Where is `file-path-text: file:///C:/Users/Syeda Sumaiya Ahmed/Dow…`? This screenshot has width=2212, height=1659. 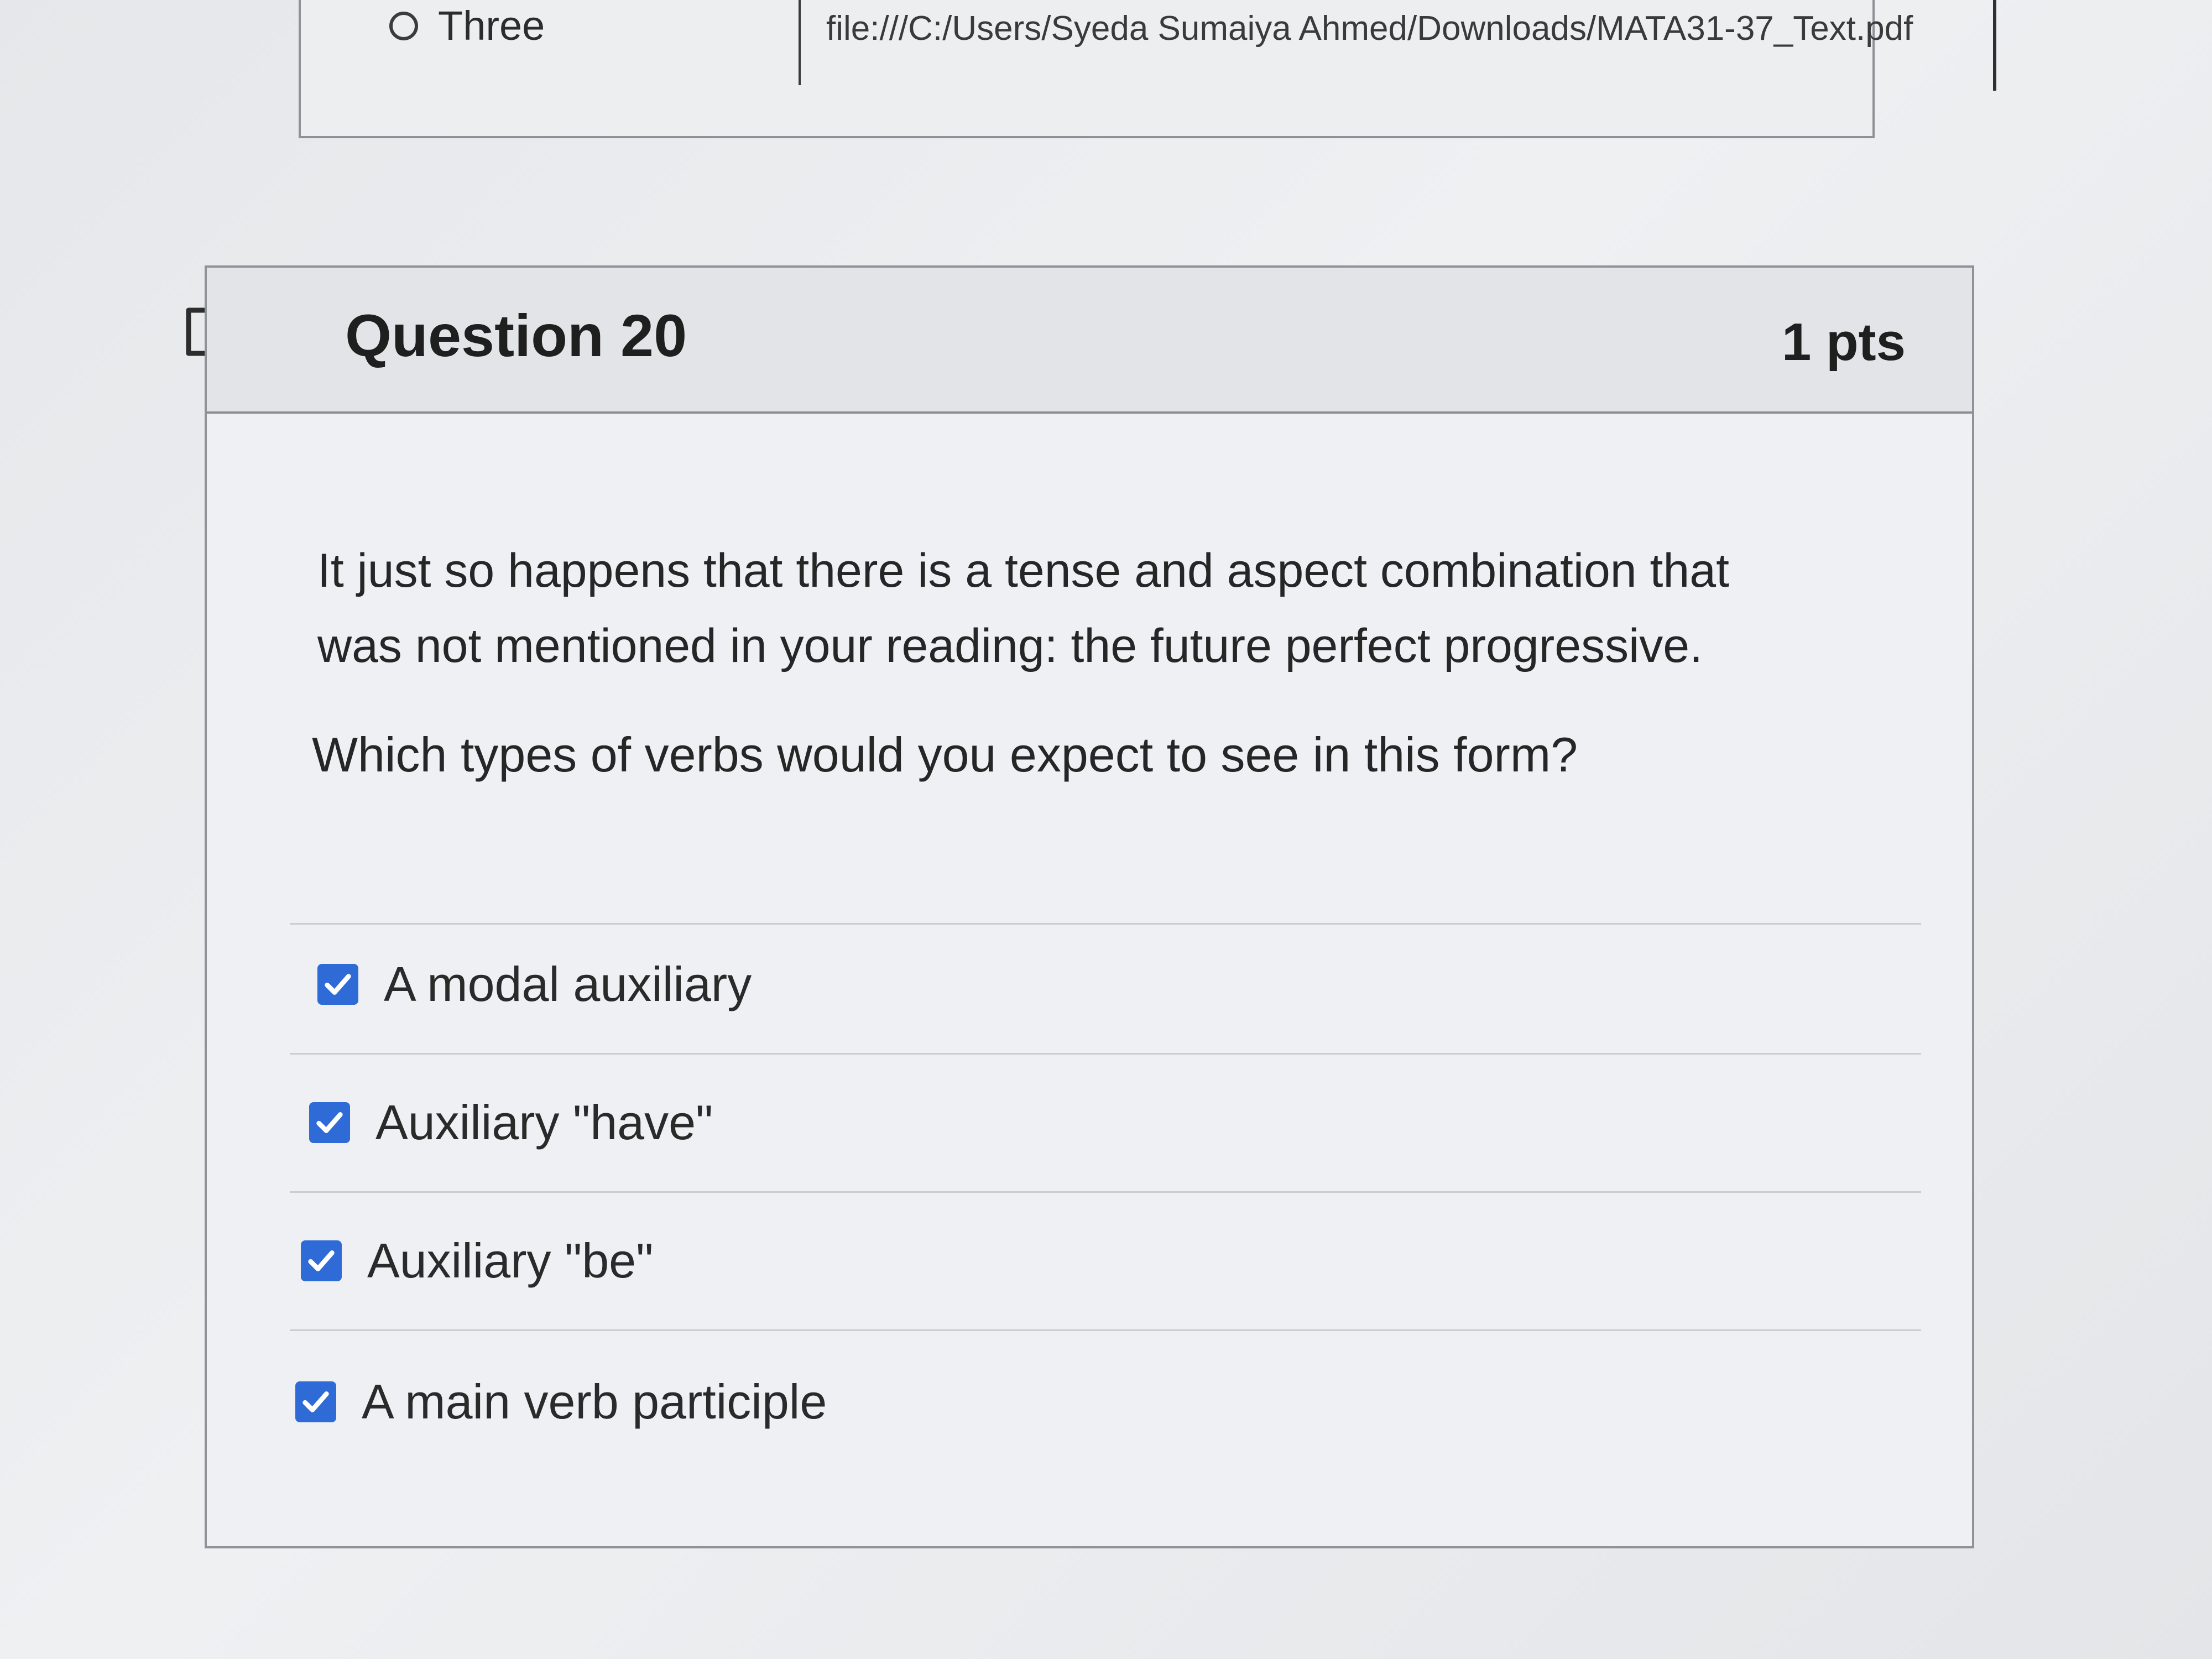
file-path-text: file:///C:/Users/Syeda Sumaiya Ahmed/Dow… is located at coordinates (1370, 29).